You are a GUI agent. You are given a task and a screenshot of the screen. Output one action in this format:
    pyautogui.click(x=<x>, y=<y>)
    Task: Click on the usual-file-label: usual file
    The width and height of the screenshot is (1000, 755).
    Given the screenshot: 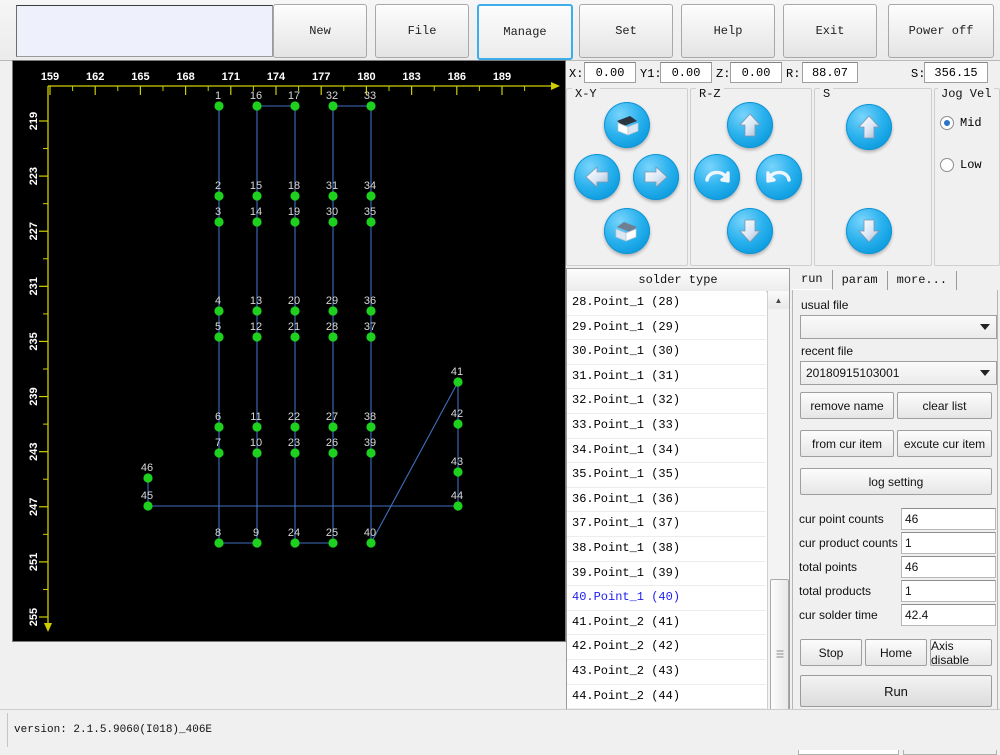 What is the action you would take?
    pyautogui.click(x=825, y=305)
    